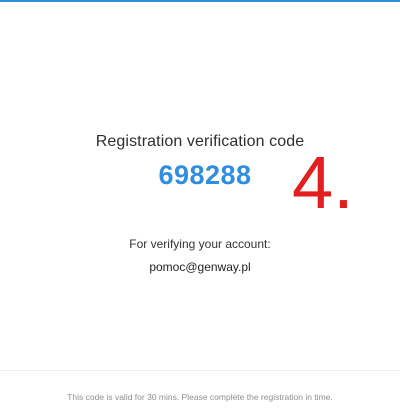  I want to click on purpose-label: For verifying your account:, so click(200, 244).